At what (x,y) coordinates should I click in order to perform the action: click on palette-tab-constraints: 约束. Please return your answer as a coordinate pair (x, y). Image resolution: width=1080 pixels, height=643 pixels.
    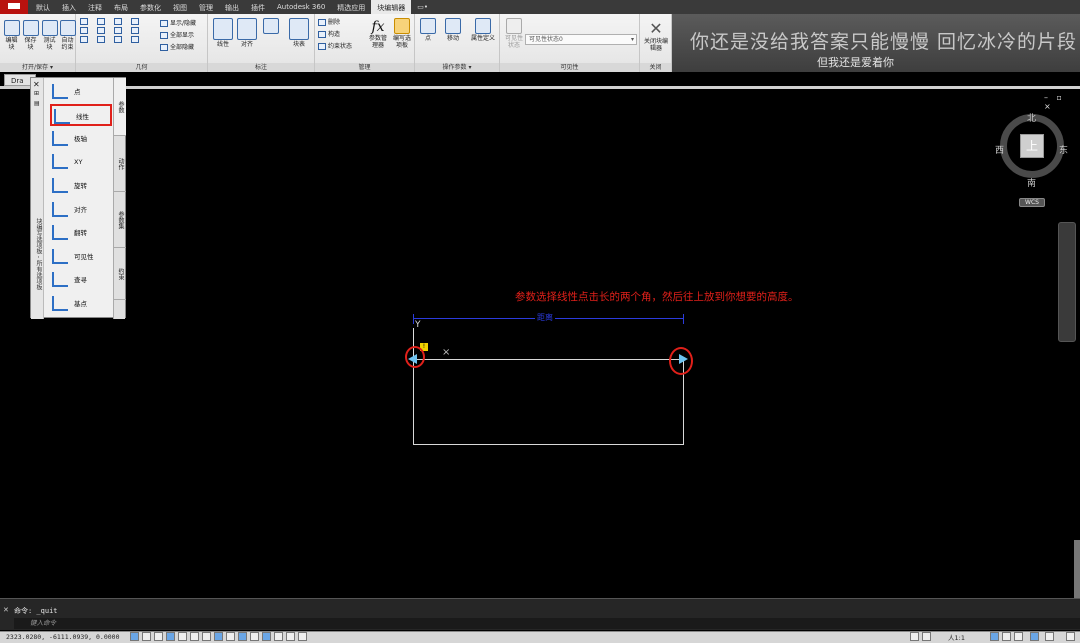
    Looking at the image, I should click on (120, 274).